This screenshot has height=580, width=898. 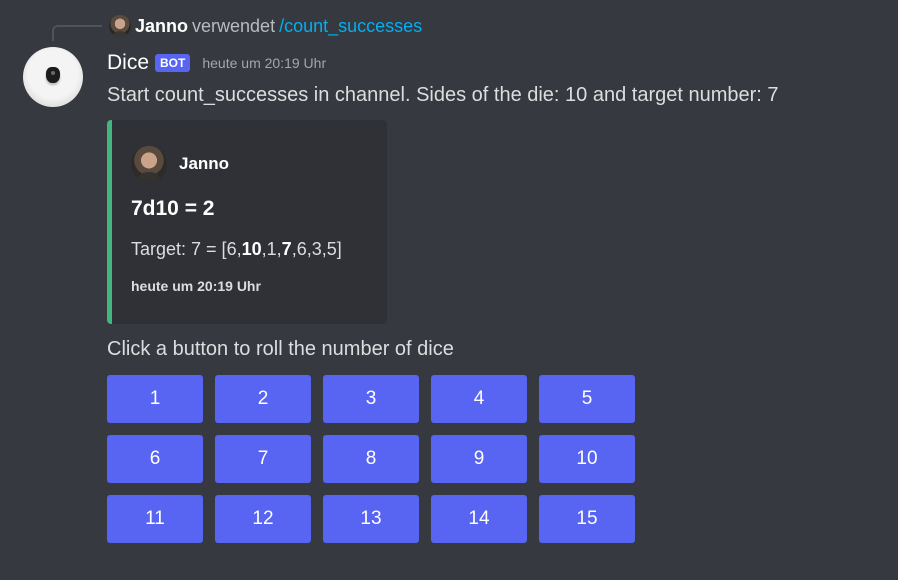 I want to click on roll-button-12: 12, so click(x=263, y=519).